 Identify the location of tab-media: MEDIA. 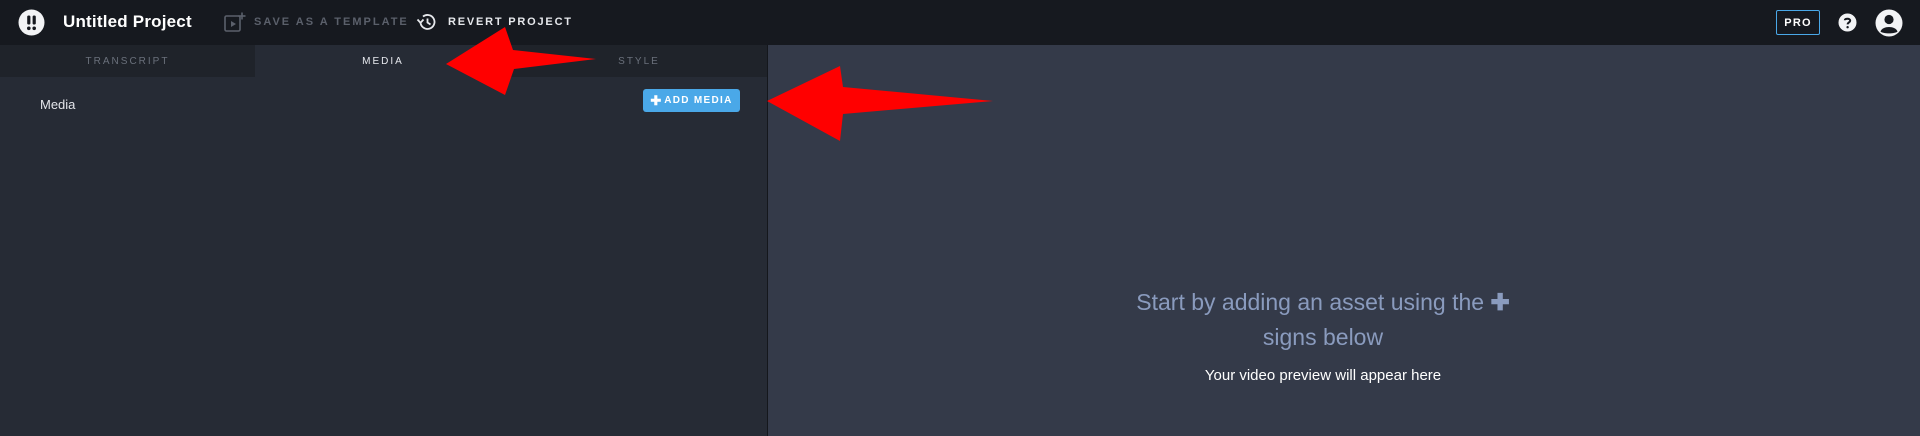
(383, 61).